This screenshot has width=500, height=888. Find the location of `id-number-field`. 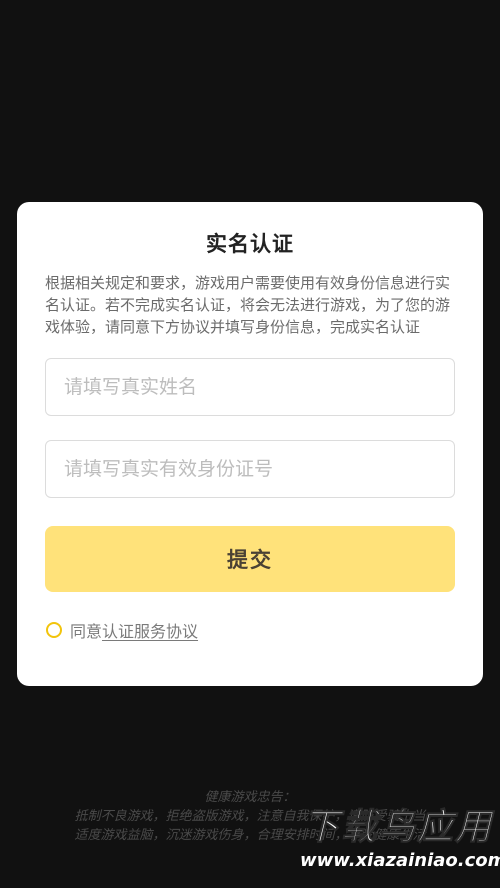

id-number-field is located at coordinates (250, 469).